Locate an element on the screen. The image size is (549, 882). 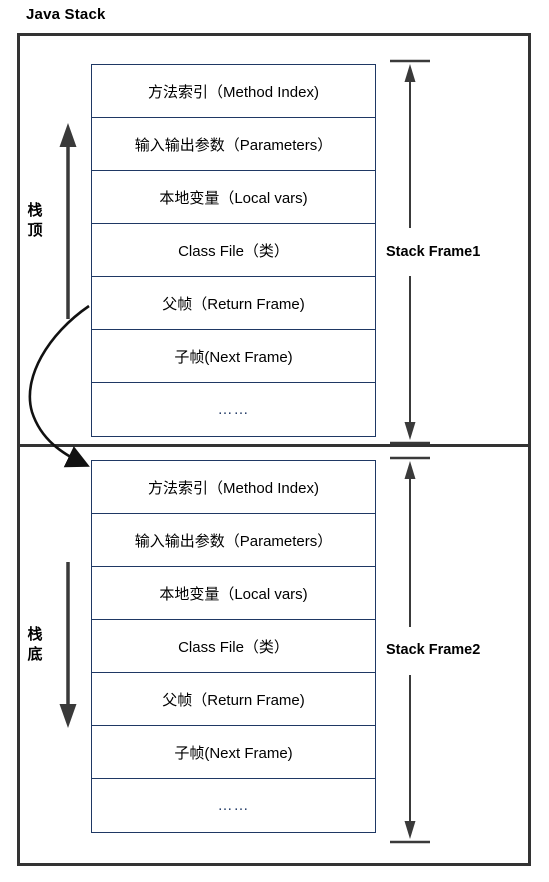
arrow-up-icon is located at coordinates (68, 221).